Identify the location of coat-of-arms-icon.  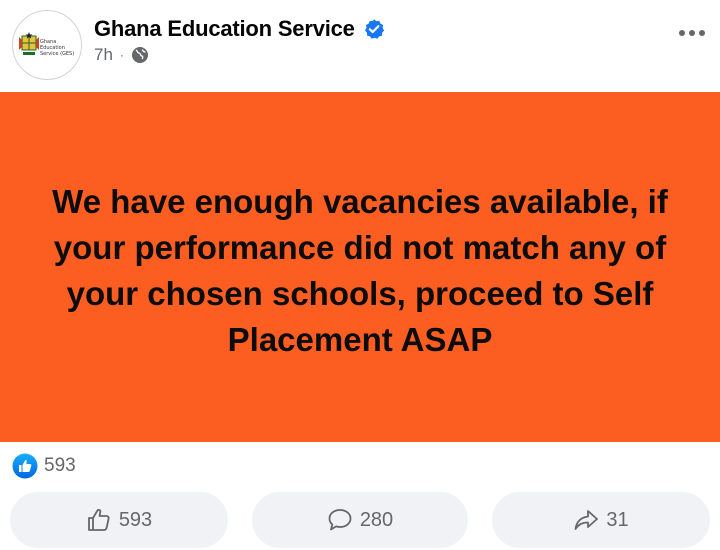
(29, 43).